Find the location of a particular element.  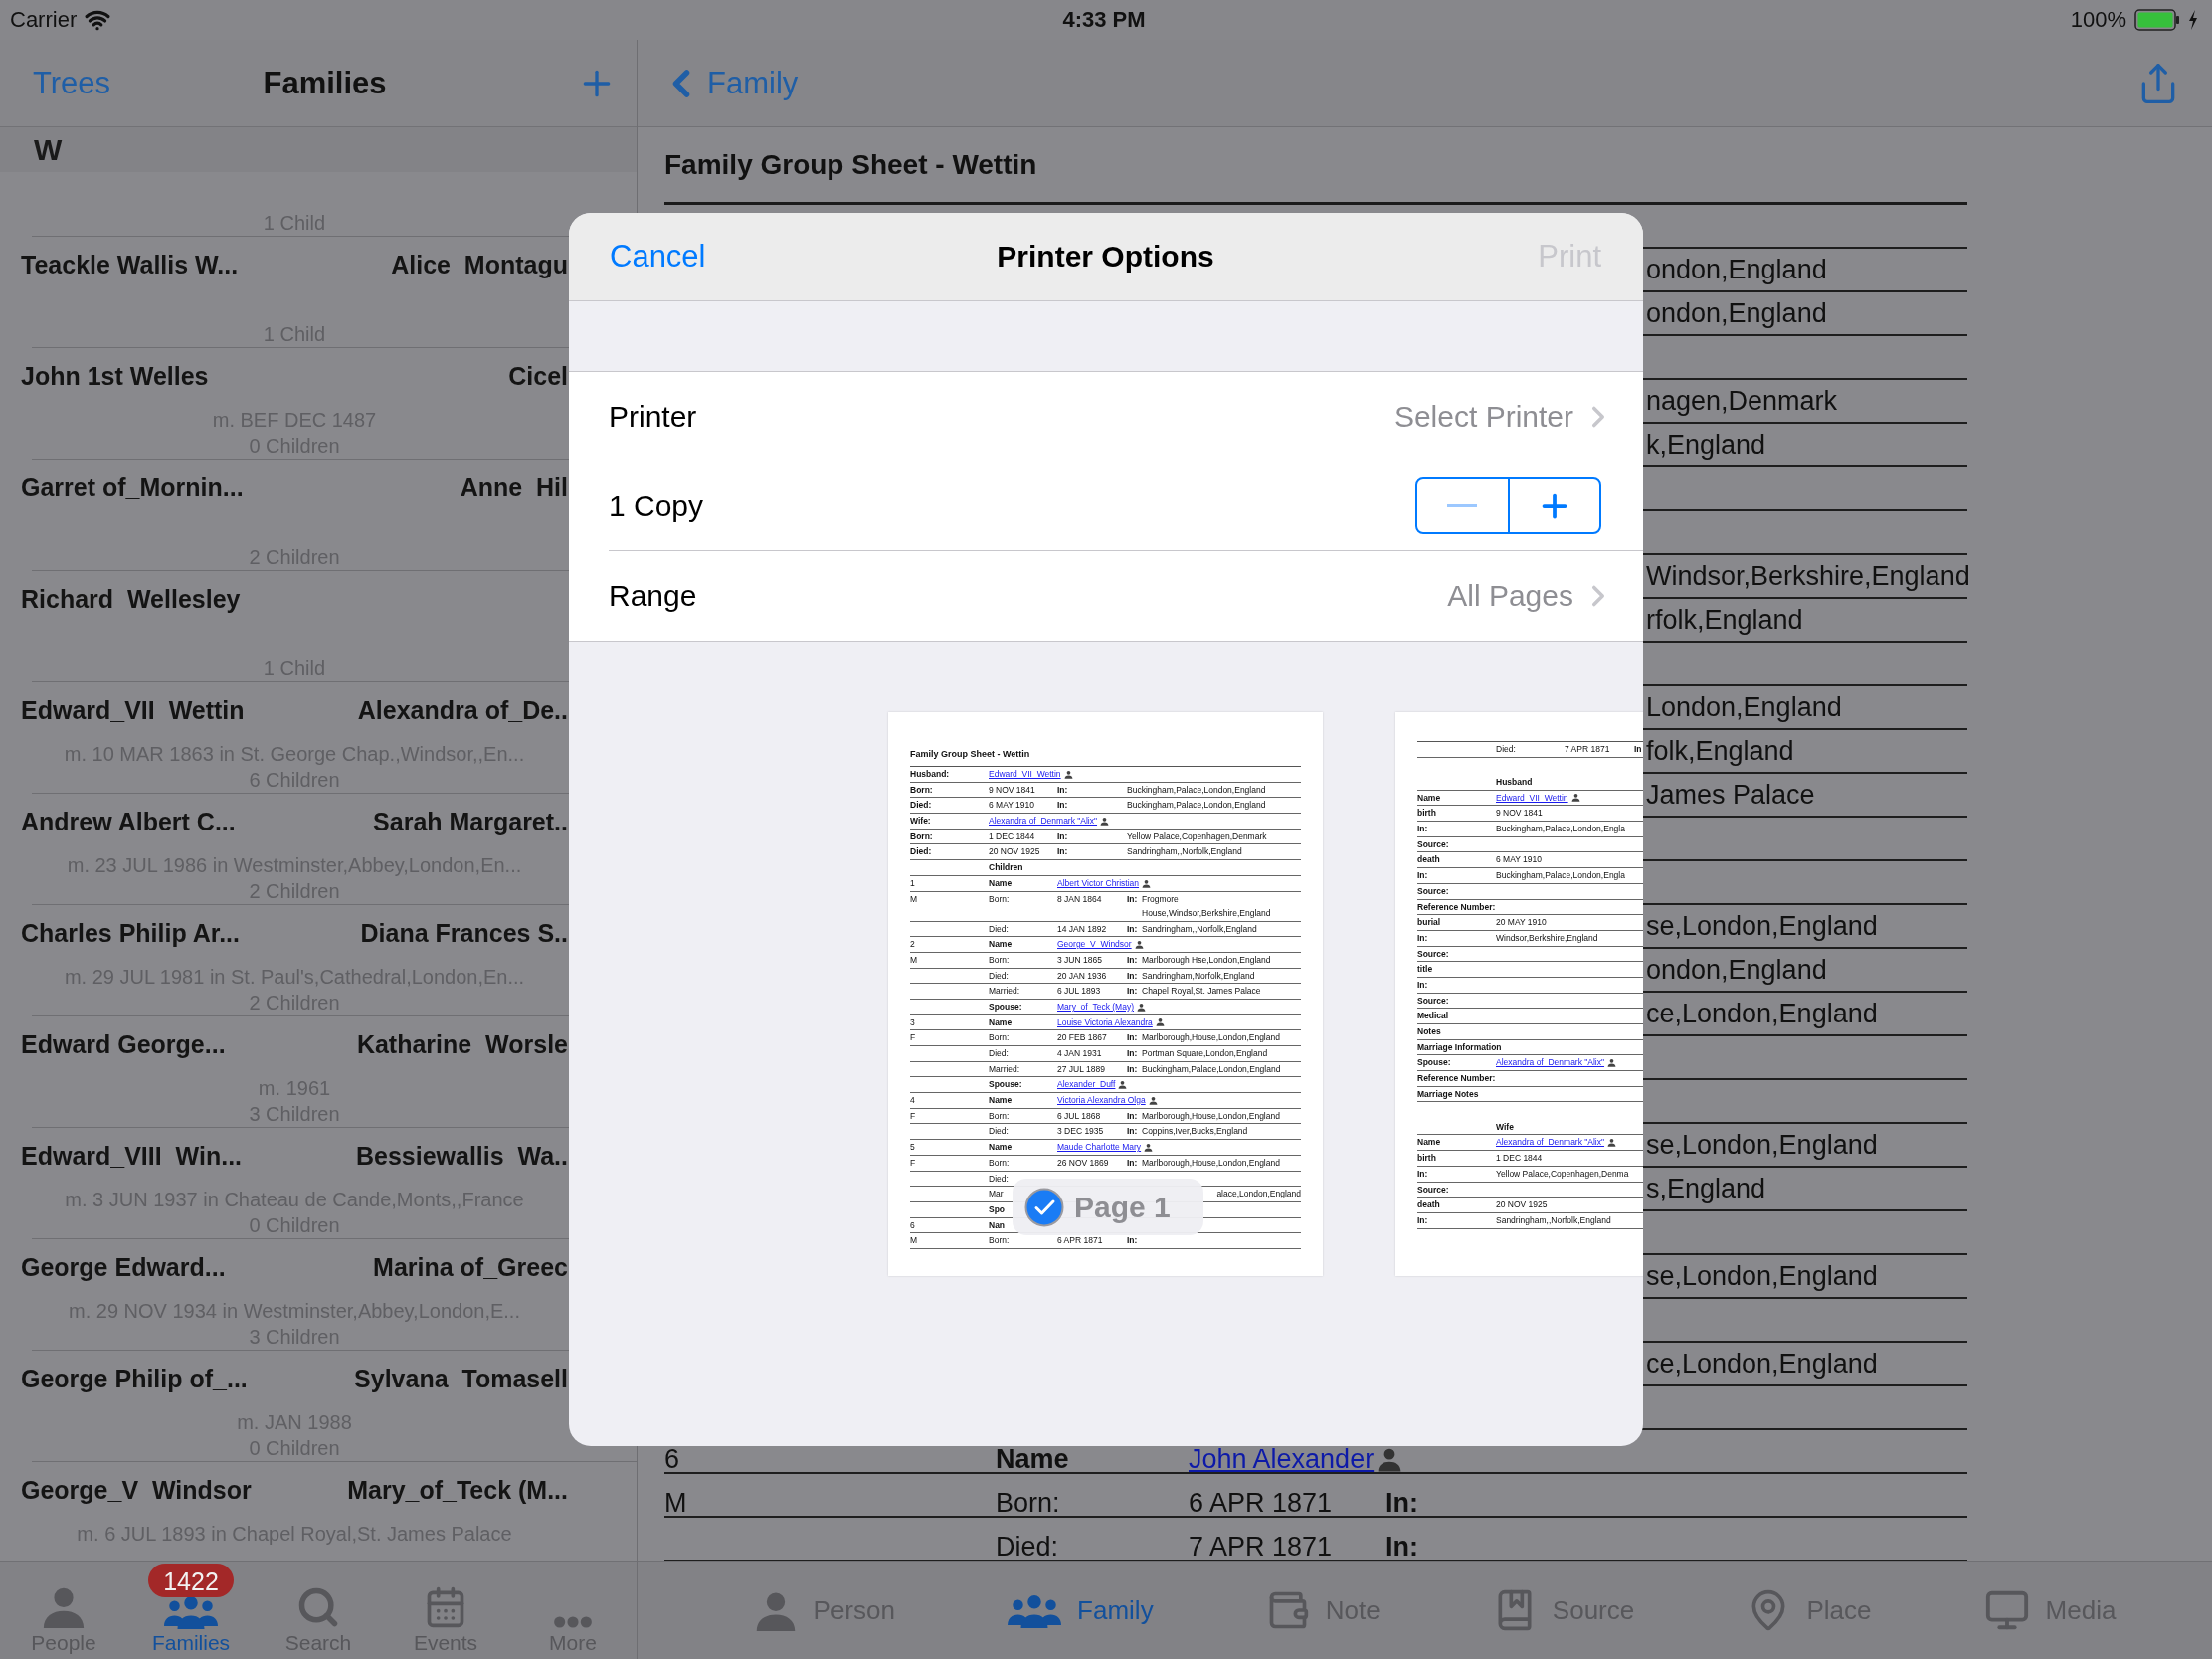

person-link: Mary_of_Teck (May) is located at coordinates (1095, 1006).